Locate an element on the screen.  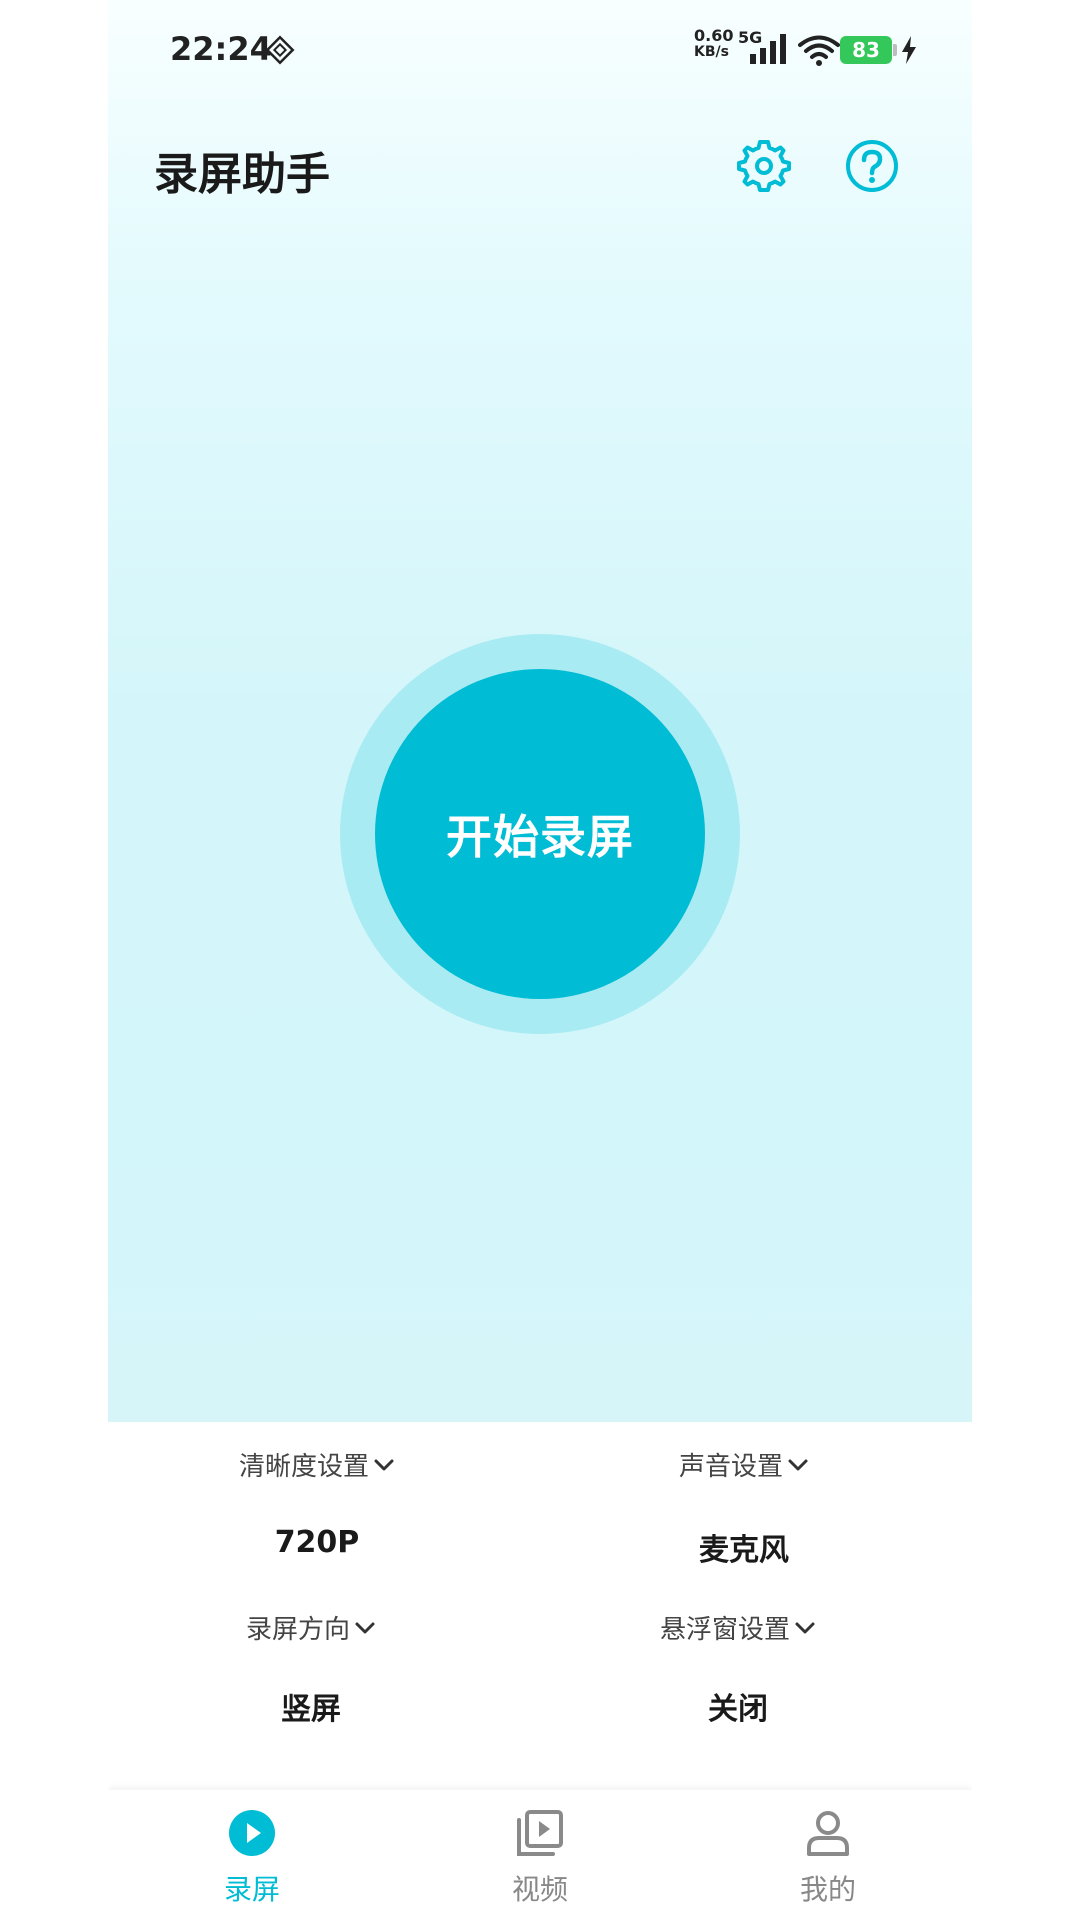
setting-floating-window-value: 关闭 is located at coordinates (738, 1709).